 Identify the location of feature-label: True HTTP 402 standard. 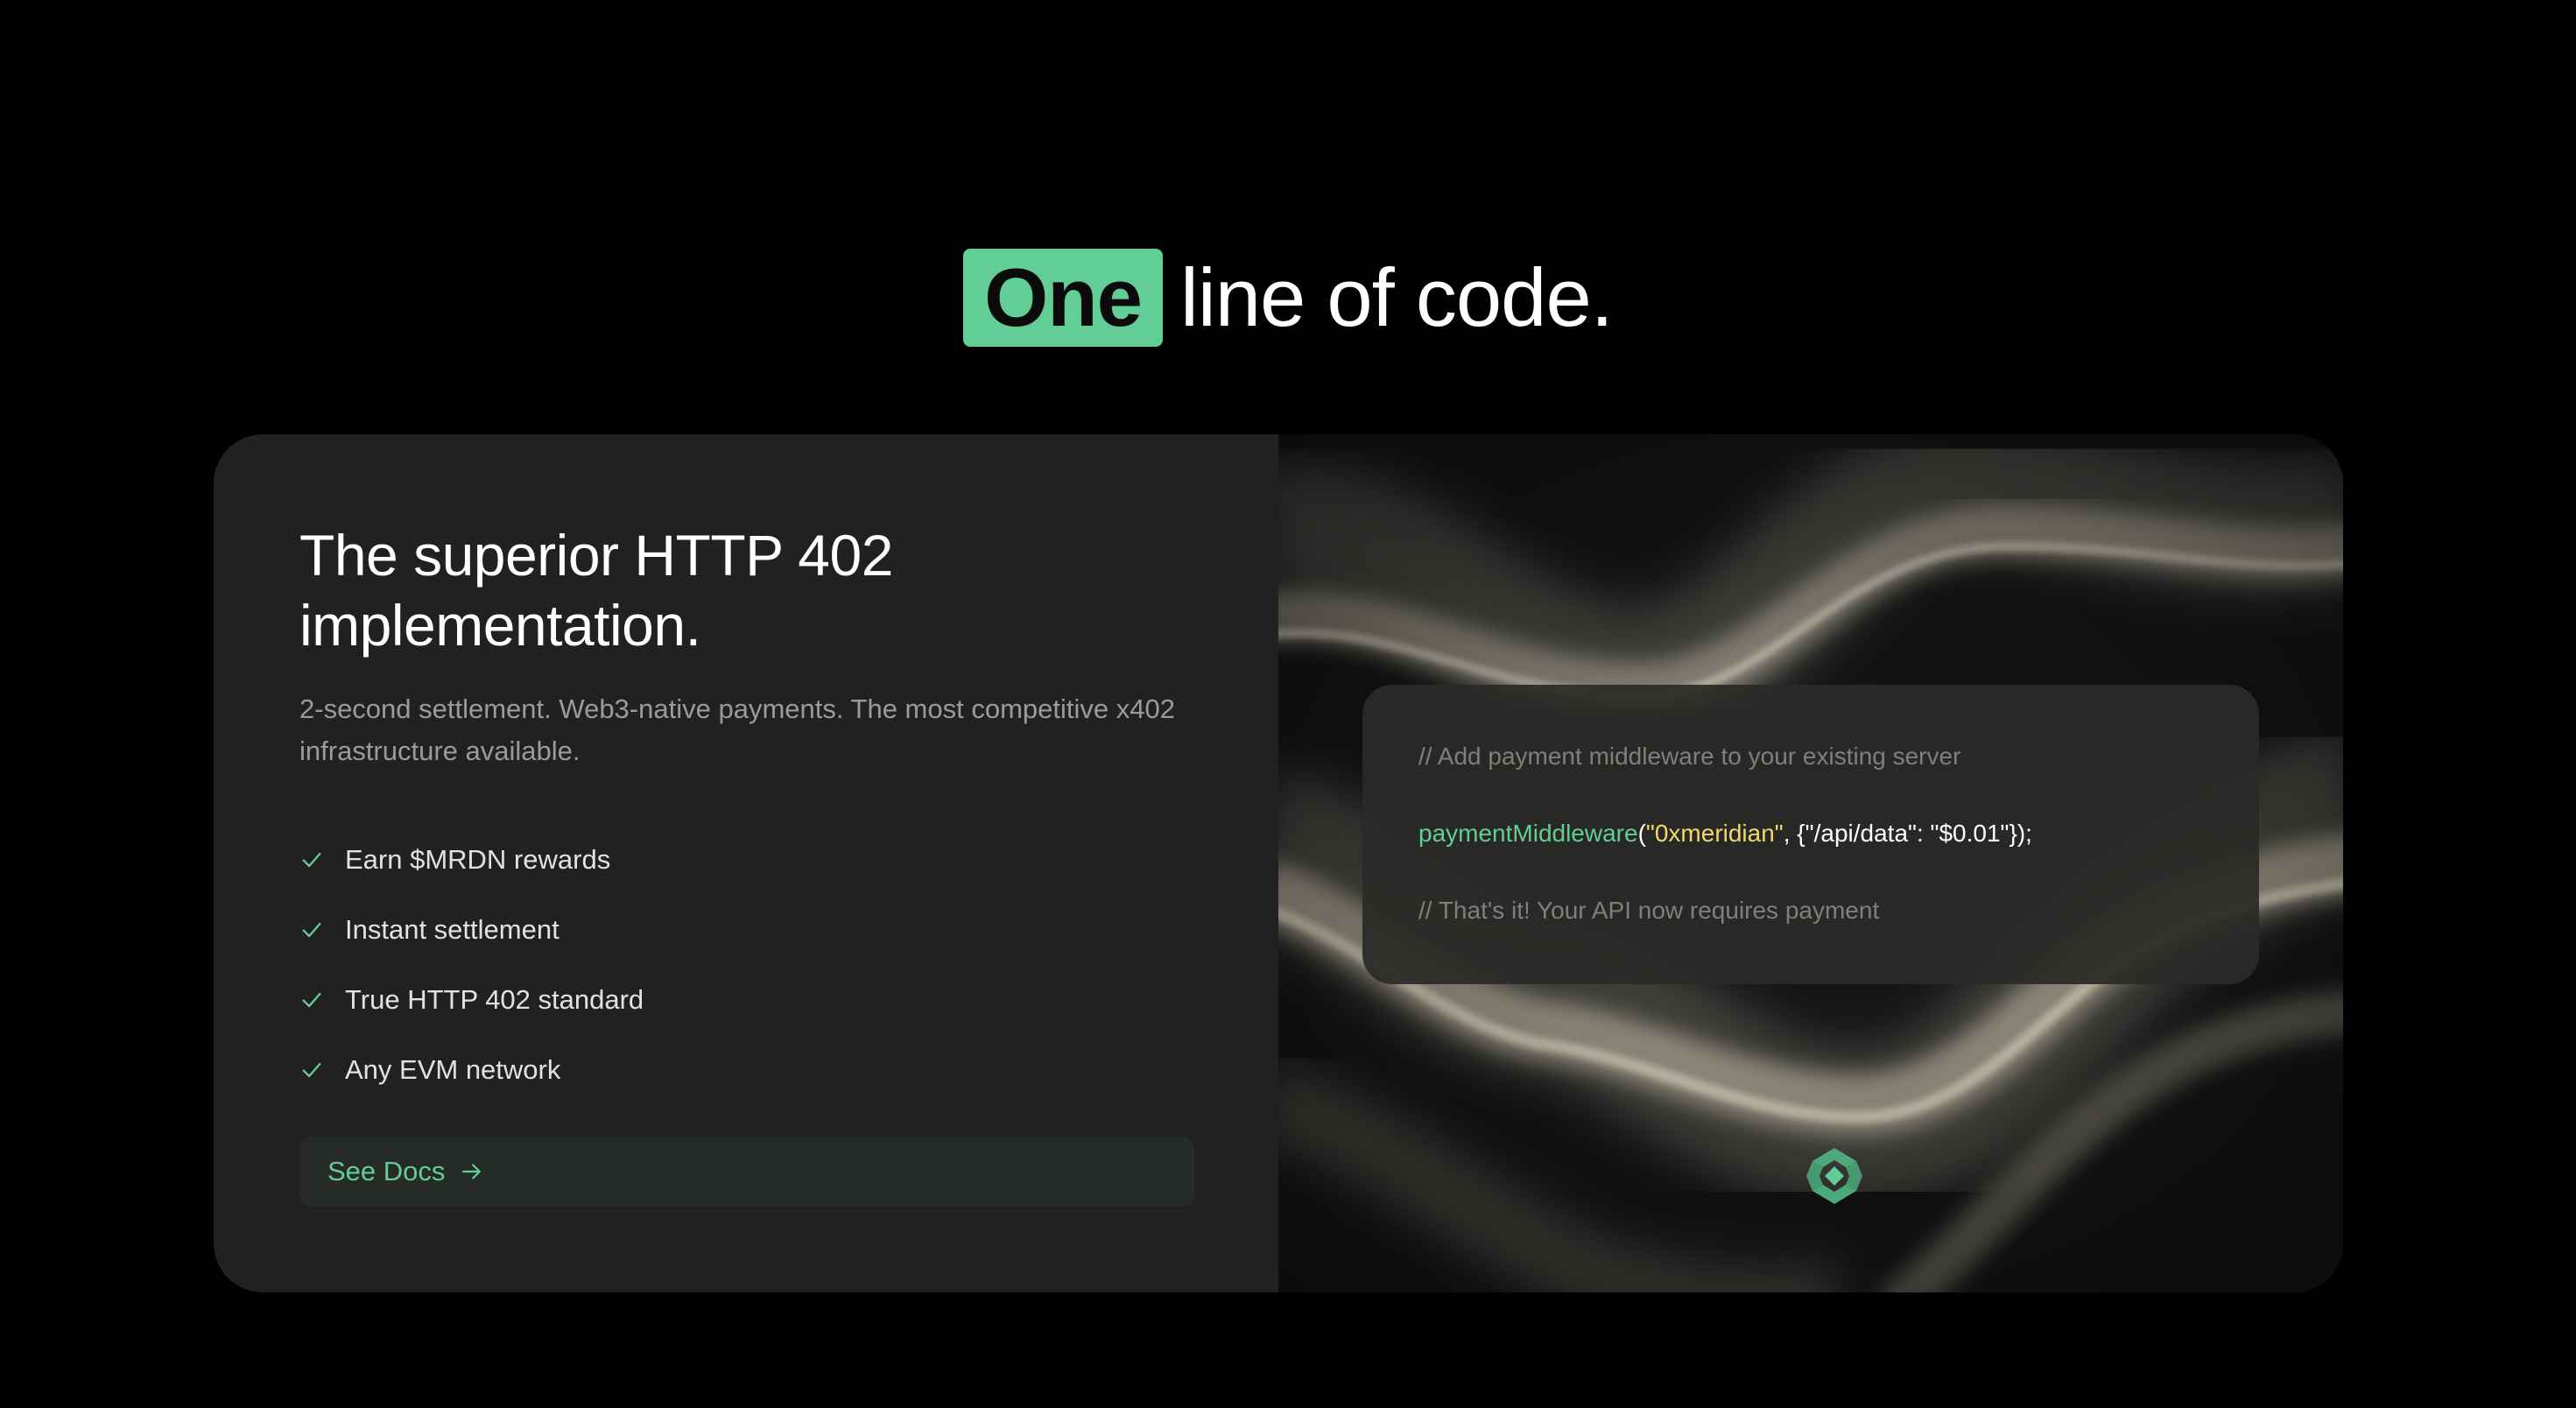
(494, 999).